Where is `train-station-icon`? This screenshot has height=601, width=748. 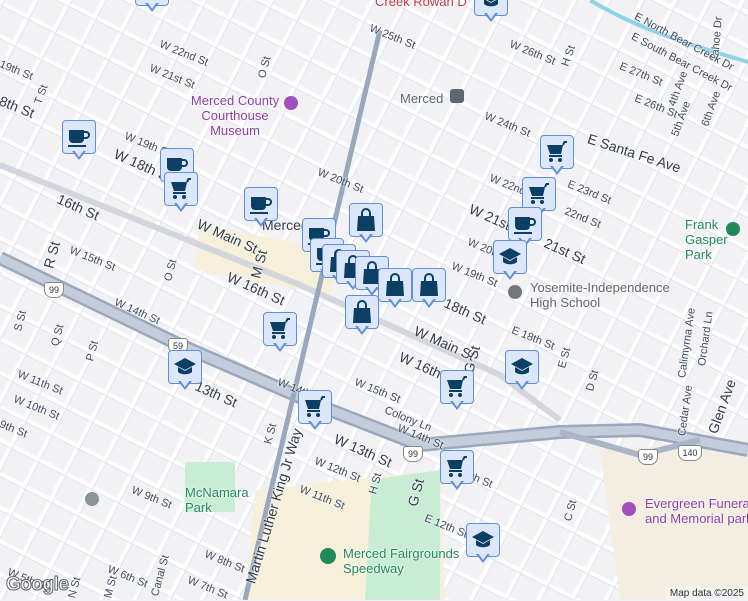
train-station-icon is located at coordinates (457, 96).